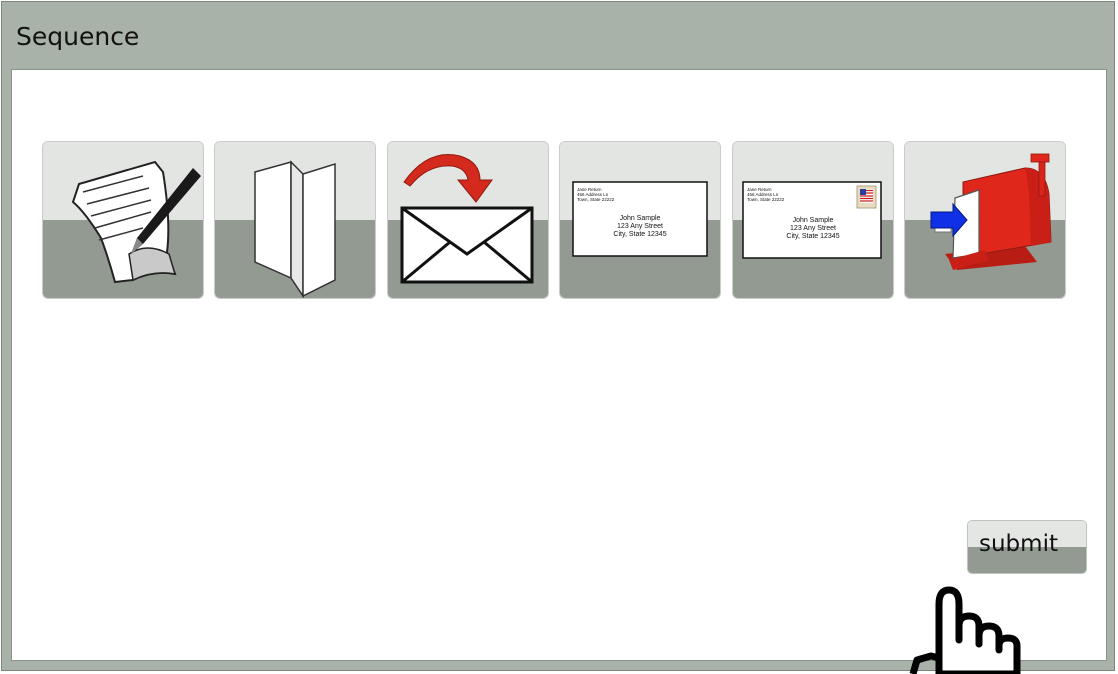 This screenshot has height=674, width=1118. I want to click on step-tile-write-letter, so click(123, 220).